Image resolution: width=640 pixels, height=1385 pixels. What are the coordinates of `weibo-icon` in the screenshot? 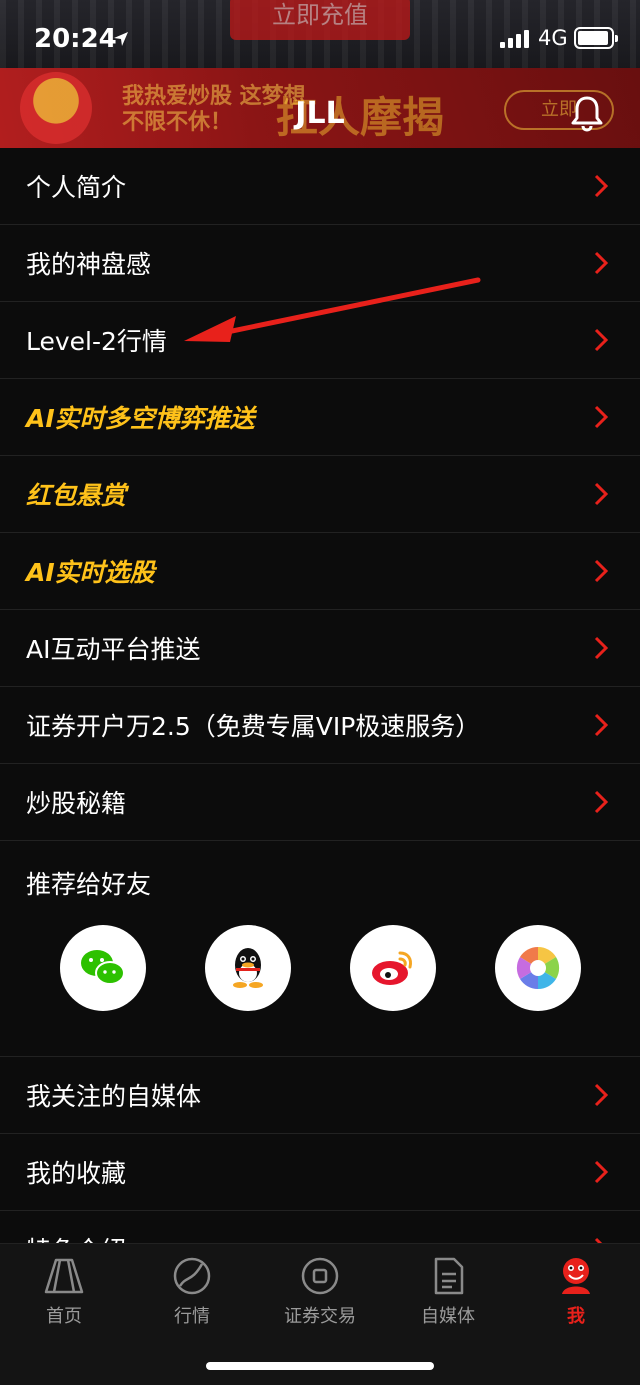 It's located at (392, 968).